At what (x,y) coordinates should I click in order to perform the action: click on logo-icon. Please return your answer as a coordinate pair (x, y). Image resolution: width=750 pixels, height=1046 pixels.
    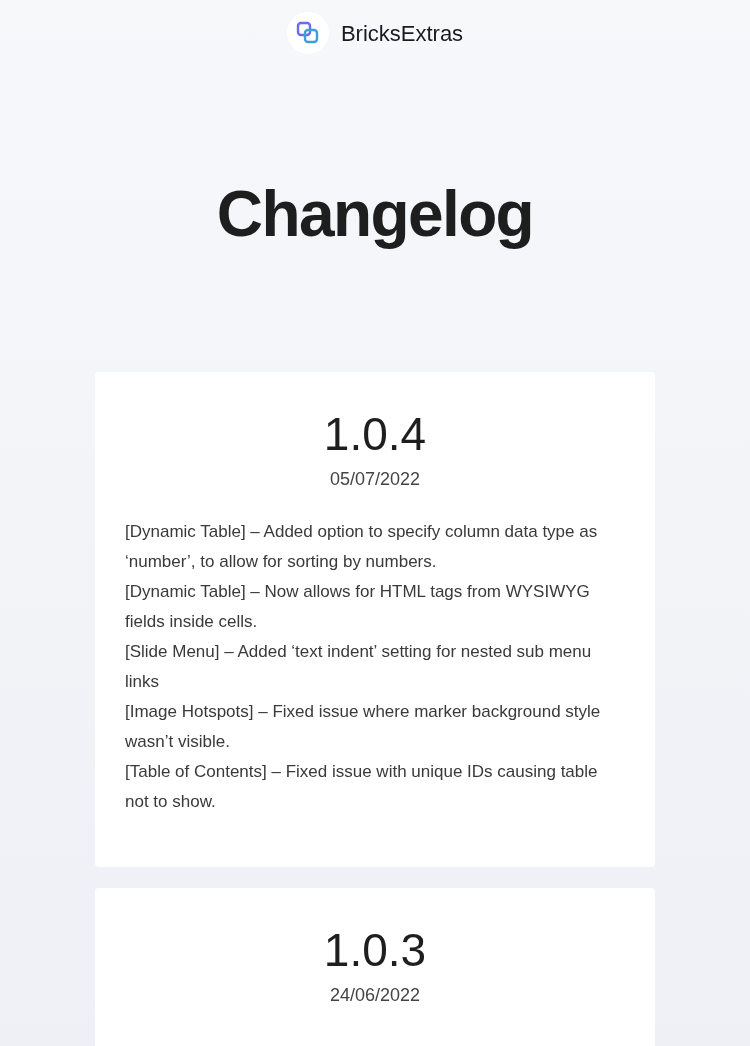
    Looking at the image, I should click on (307, 33).